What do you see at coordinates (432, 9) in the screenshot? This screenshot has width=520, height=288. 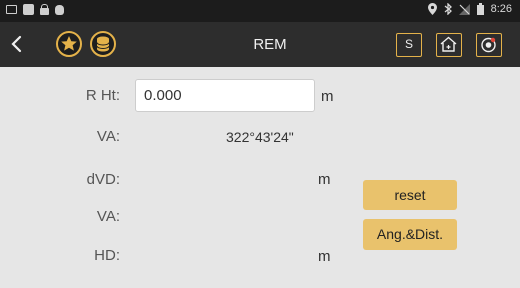 I see `location-icon` at bounding box center [432, 9].